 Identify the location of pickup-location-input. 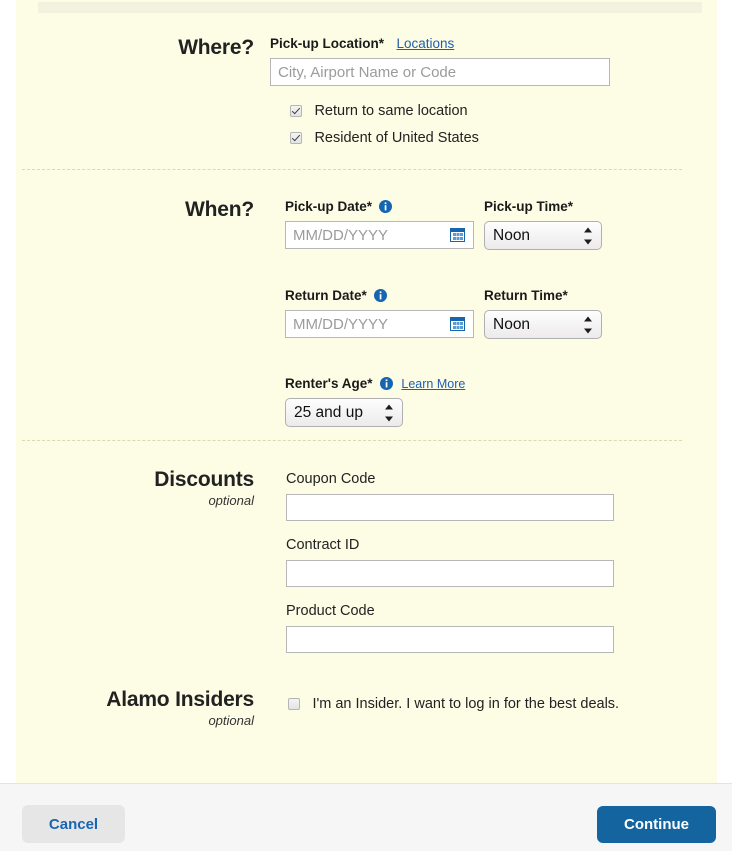
(440, 72).